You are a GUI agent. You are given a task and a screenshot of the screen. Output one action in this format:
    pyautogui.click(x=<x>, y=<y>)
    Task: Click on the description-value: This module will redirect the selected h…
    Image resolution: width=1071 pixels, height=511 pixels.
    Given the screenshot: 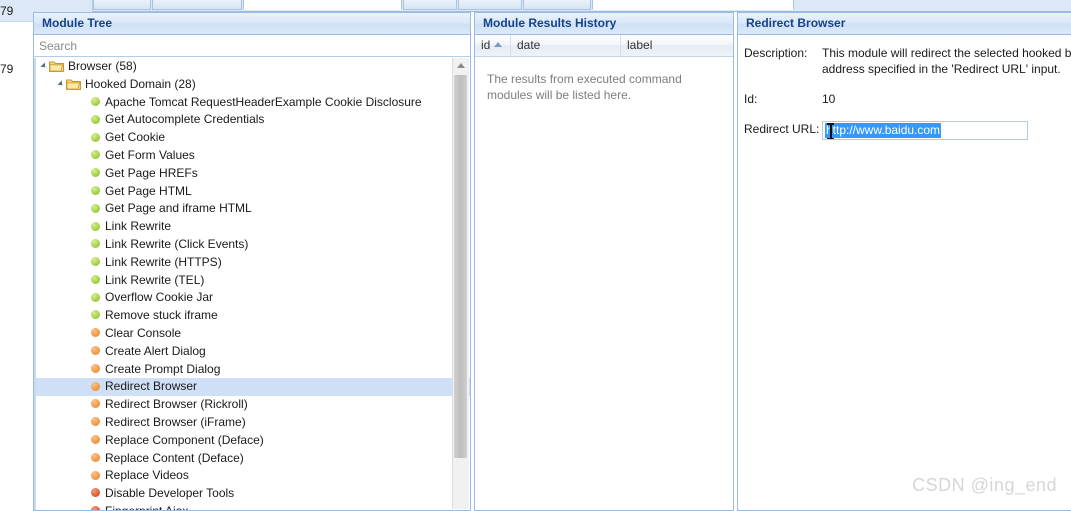 What is the action you would take?
    pyautogui.click(x=946, y=61)
    